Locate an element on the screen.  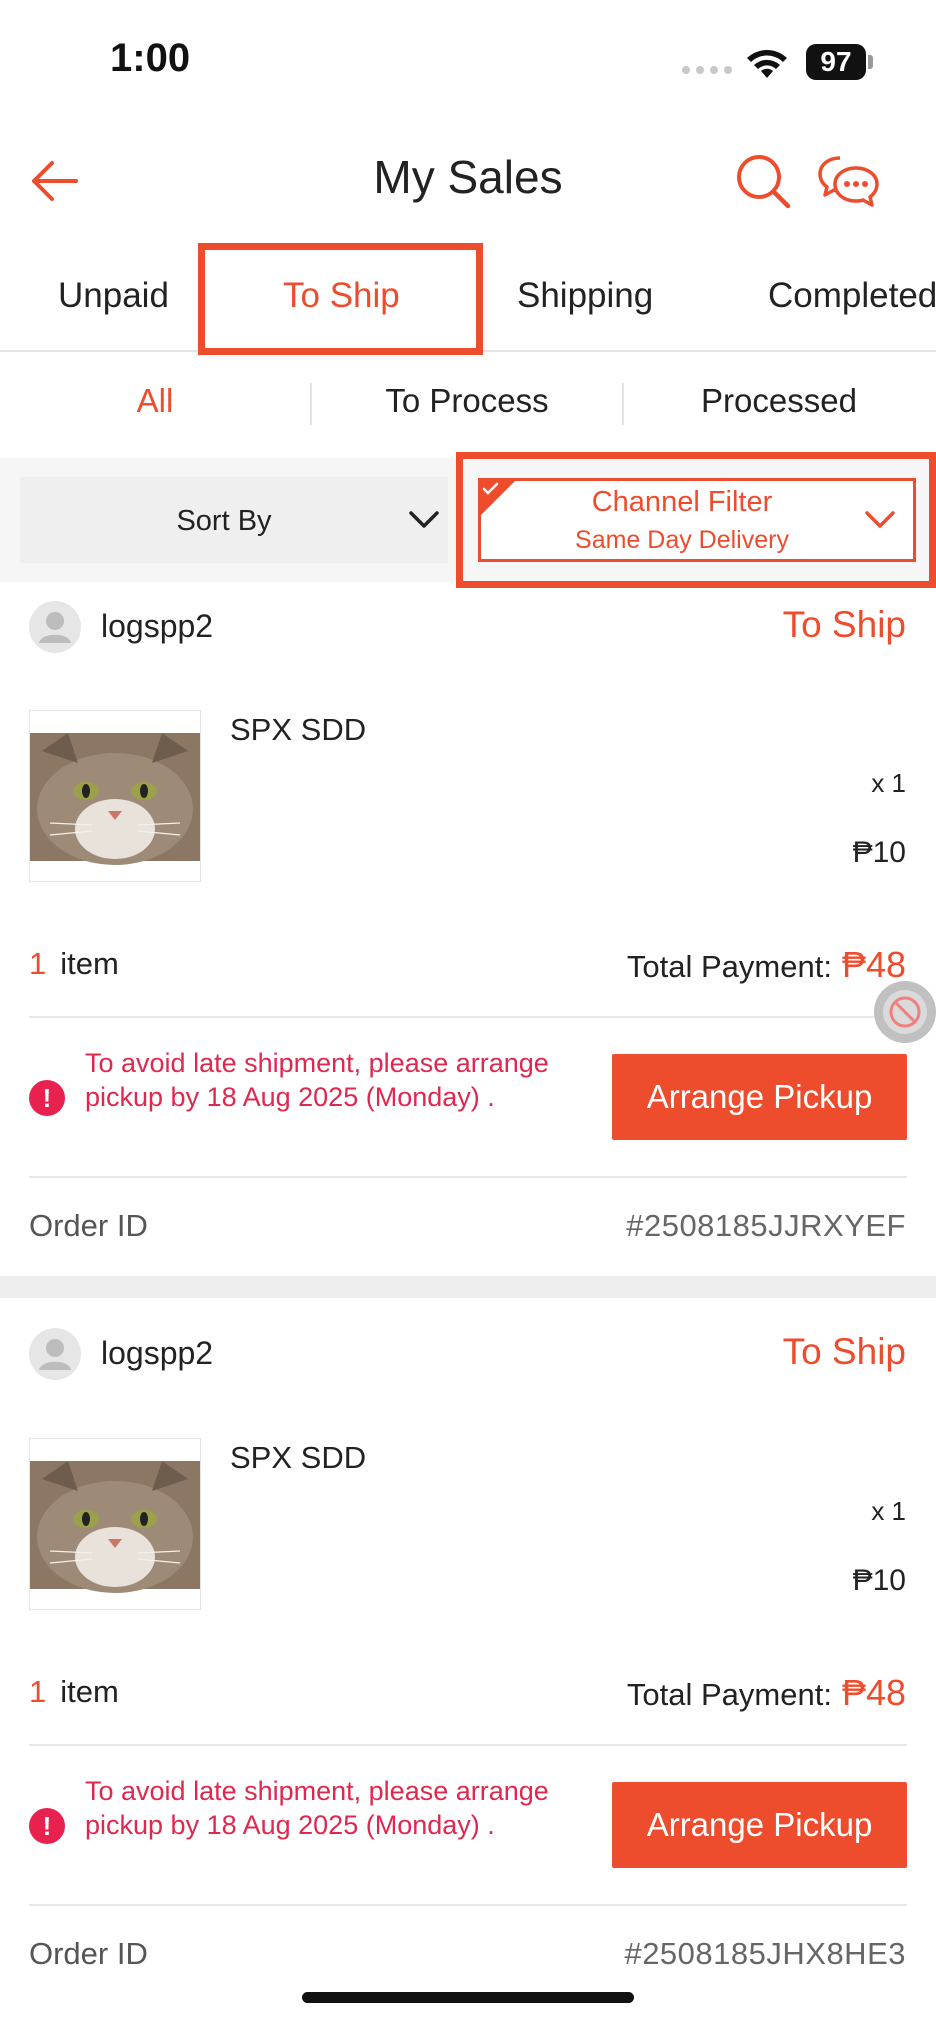
card-separator is located at coordinates (468, 1287).